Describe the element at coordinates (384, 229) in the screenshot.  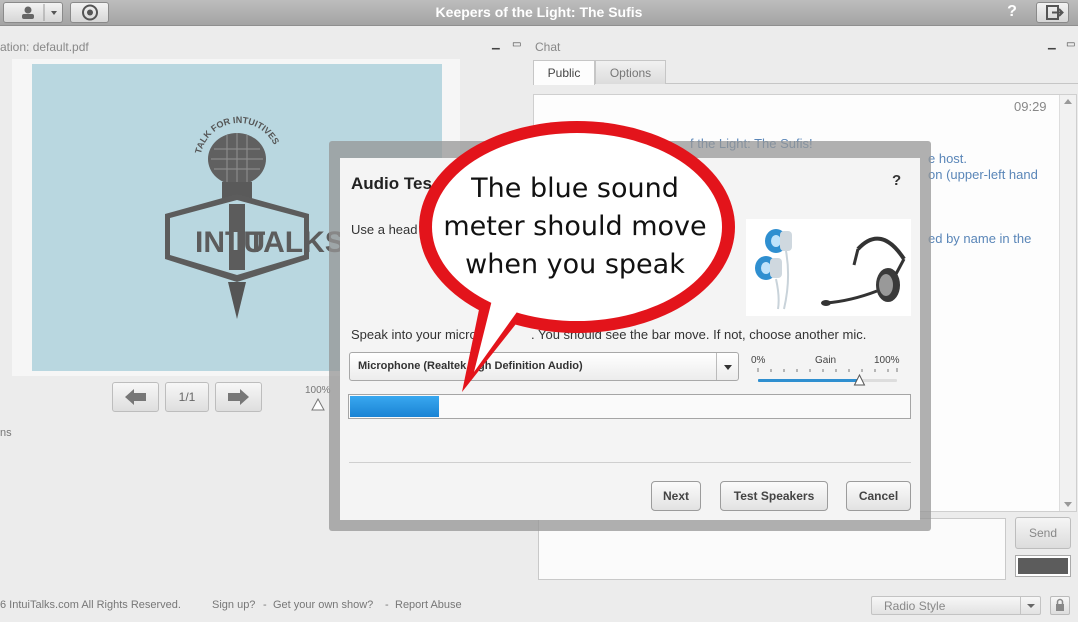
I see `dialog-instruction: Use a head` at that location.